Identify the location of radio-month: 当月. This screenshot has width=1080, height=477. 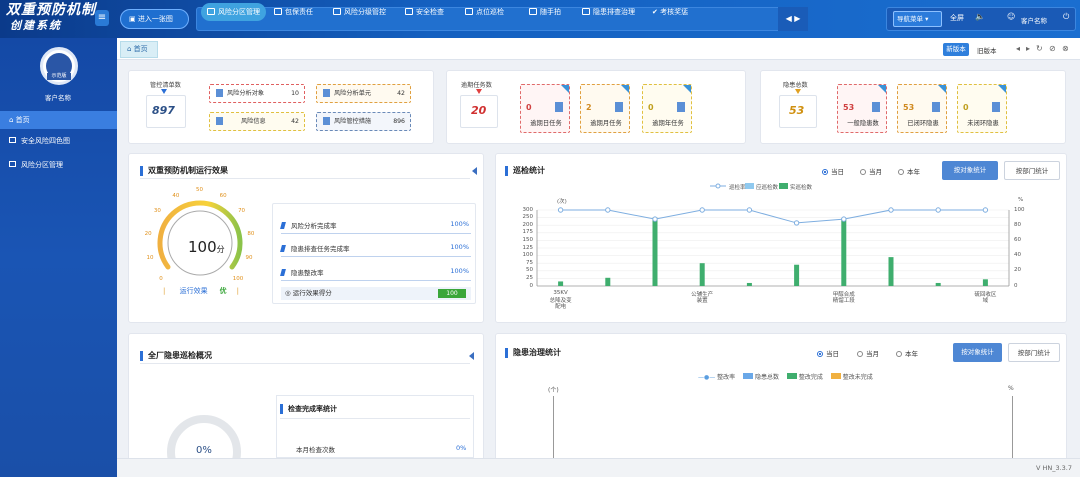
(868, 353).